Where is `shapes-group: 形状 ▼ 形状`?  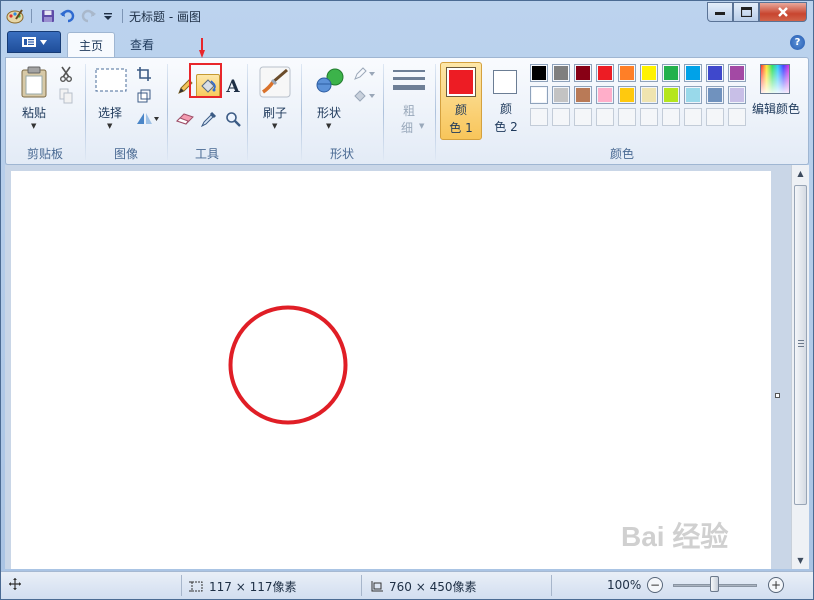 shapes-group: 形状 ▼ 形状 is located at coordinates (342, 111).